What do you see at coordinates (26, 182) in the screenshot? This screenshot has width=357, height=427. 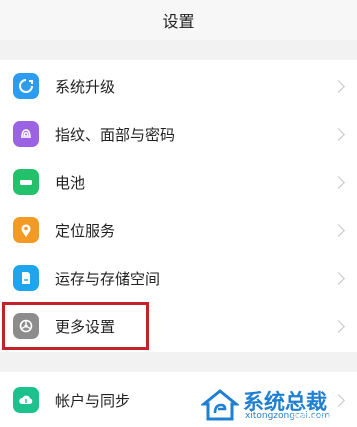 I see `battery-icon` at bounding box center [26, 182].